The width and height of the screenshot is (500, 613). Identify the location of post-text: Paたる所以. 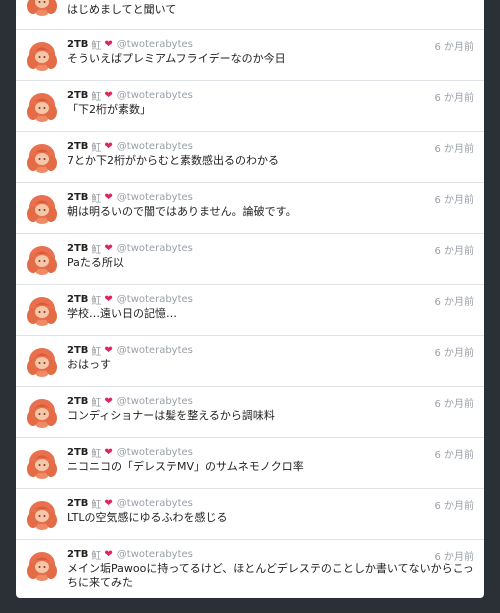
(95, 262).